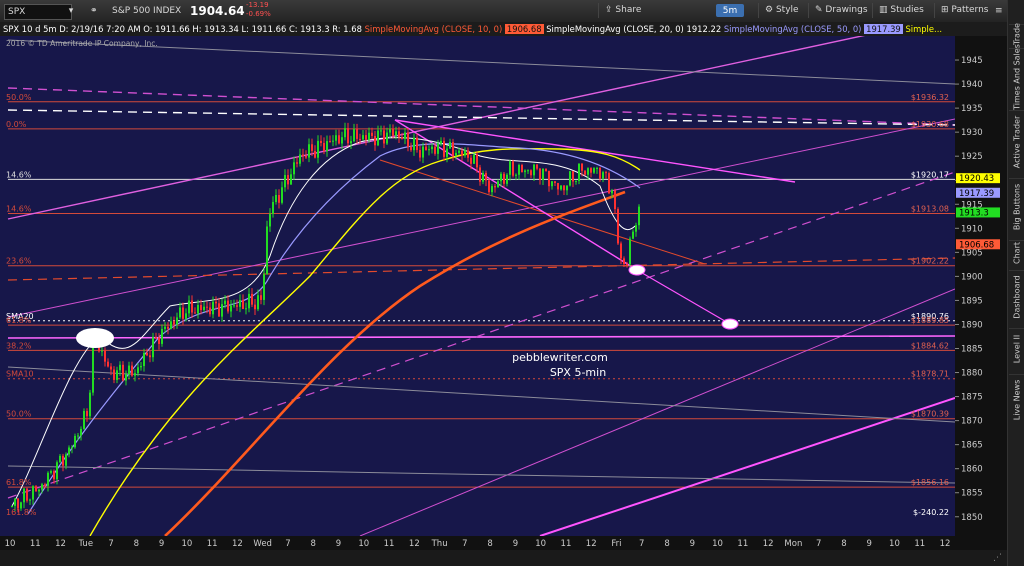 The image size is (1024, 566). Describe the element at coordinates (71, 11) in the screenshot. I see `symbol-dropdown-icon: ▾` at that location.